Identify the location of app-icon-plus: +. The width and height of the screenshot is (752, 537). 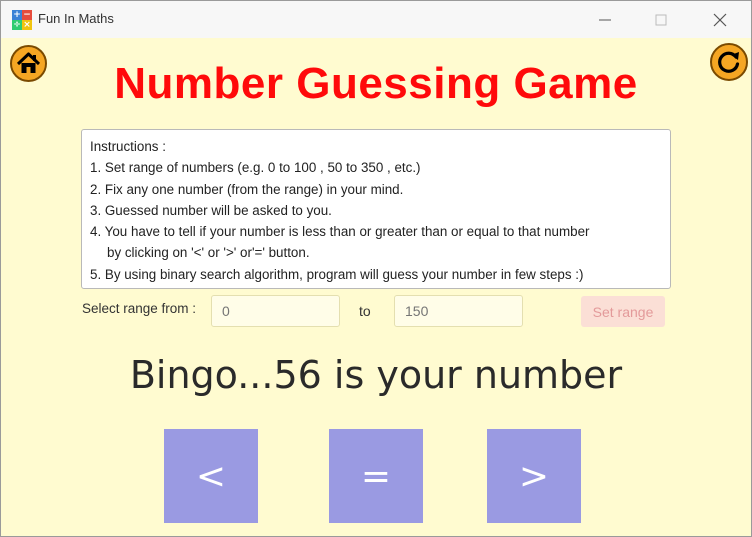
(17, 15).